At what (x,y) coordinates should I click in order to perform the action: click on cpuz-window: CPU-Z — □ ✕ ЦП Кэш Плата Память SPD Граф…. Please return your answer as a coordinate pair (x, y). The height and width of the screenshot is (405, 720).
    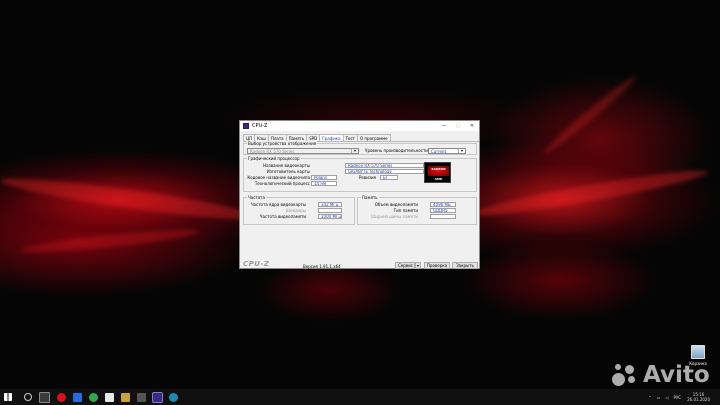
    Looking at the image, I should click on (359, 194).